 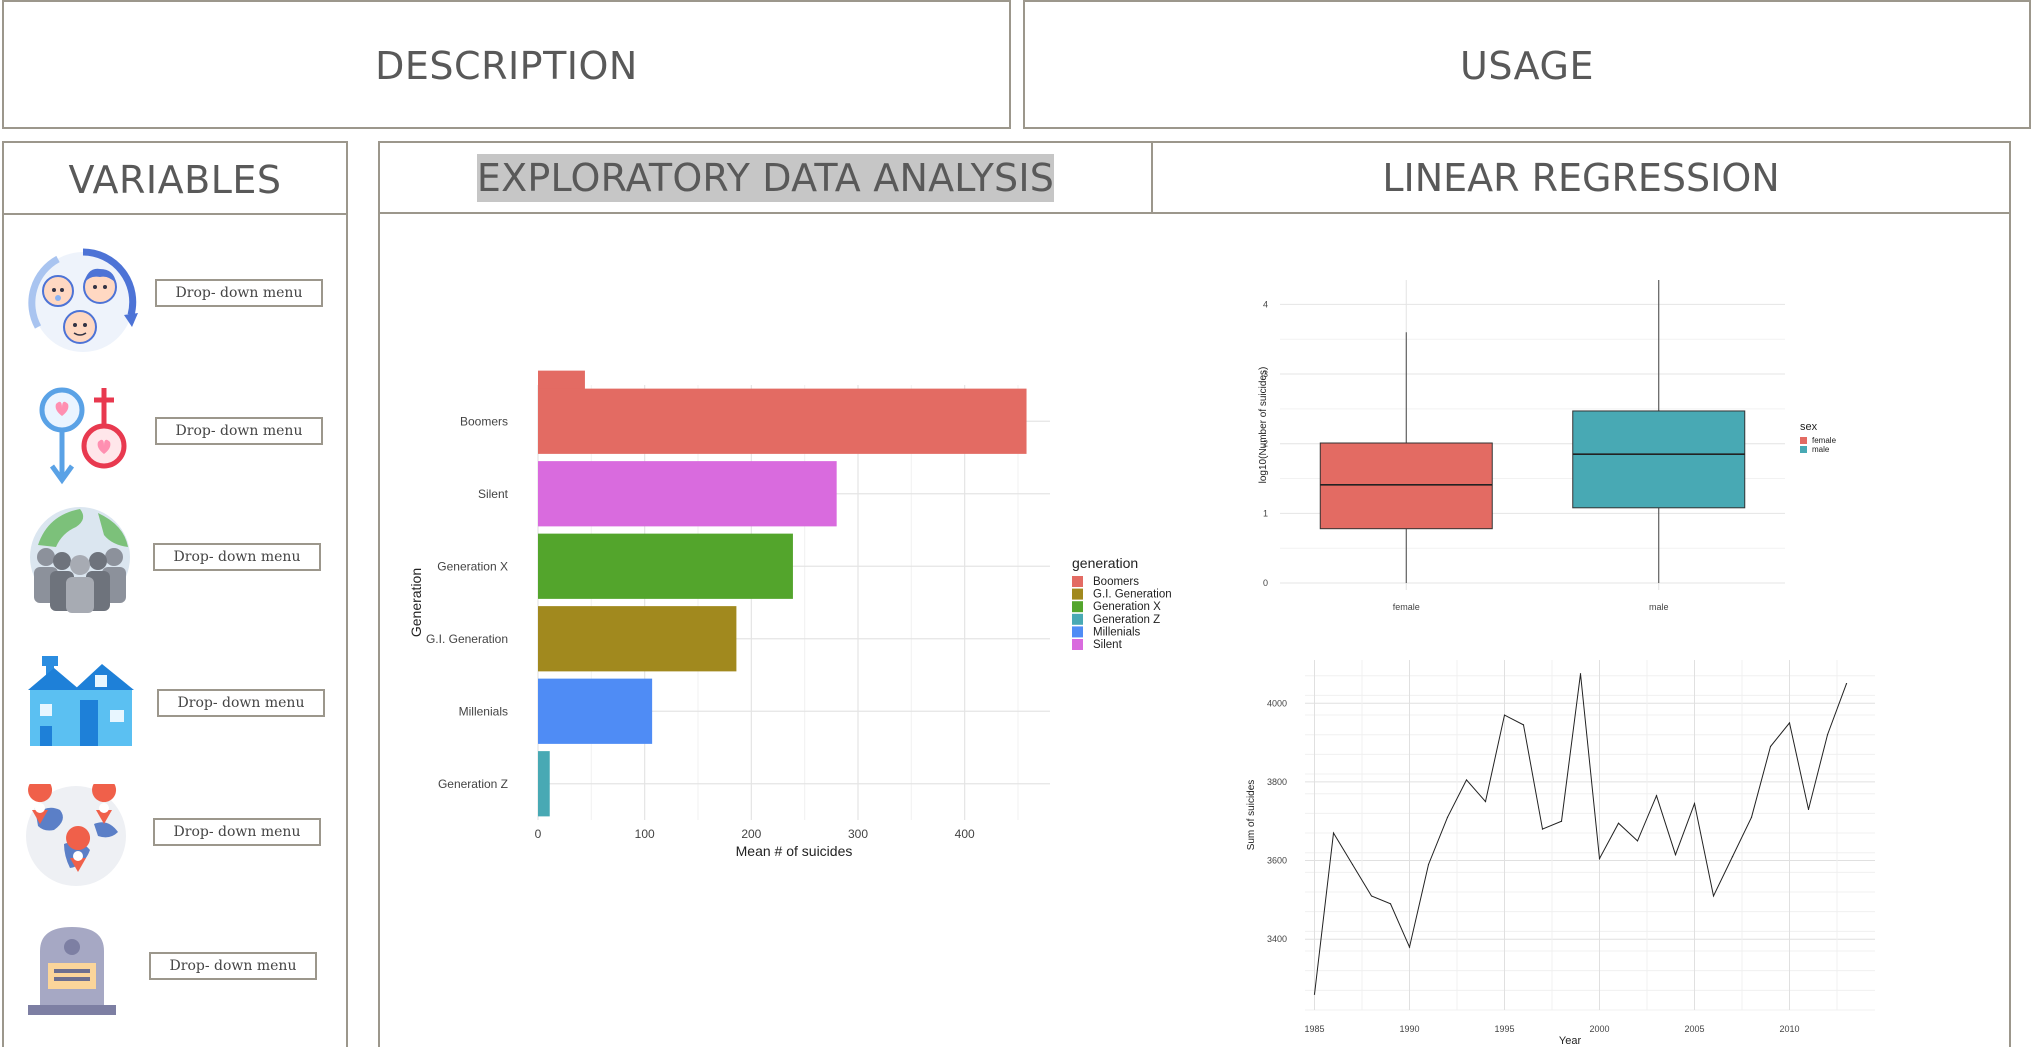 I want to click on legend-title: generation, so click(x=1105, y=563).